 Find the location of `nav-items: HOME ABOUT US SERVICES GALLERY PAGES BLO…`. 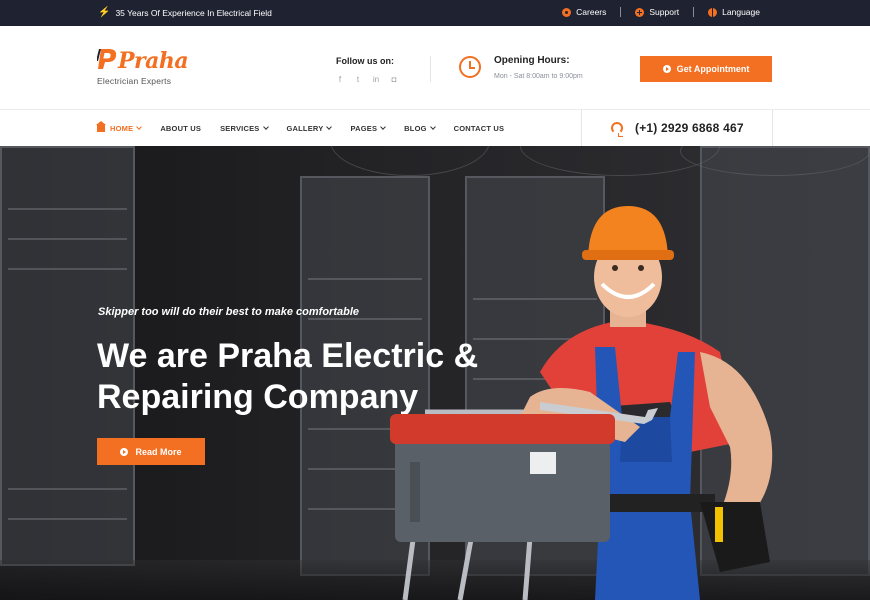

nav-items: HOME ABOUT US SERVICES GALLERY PAGES BLO… is located at coordinates (309, 127).